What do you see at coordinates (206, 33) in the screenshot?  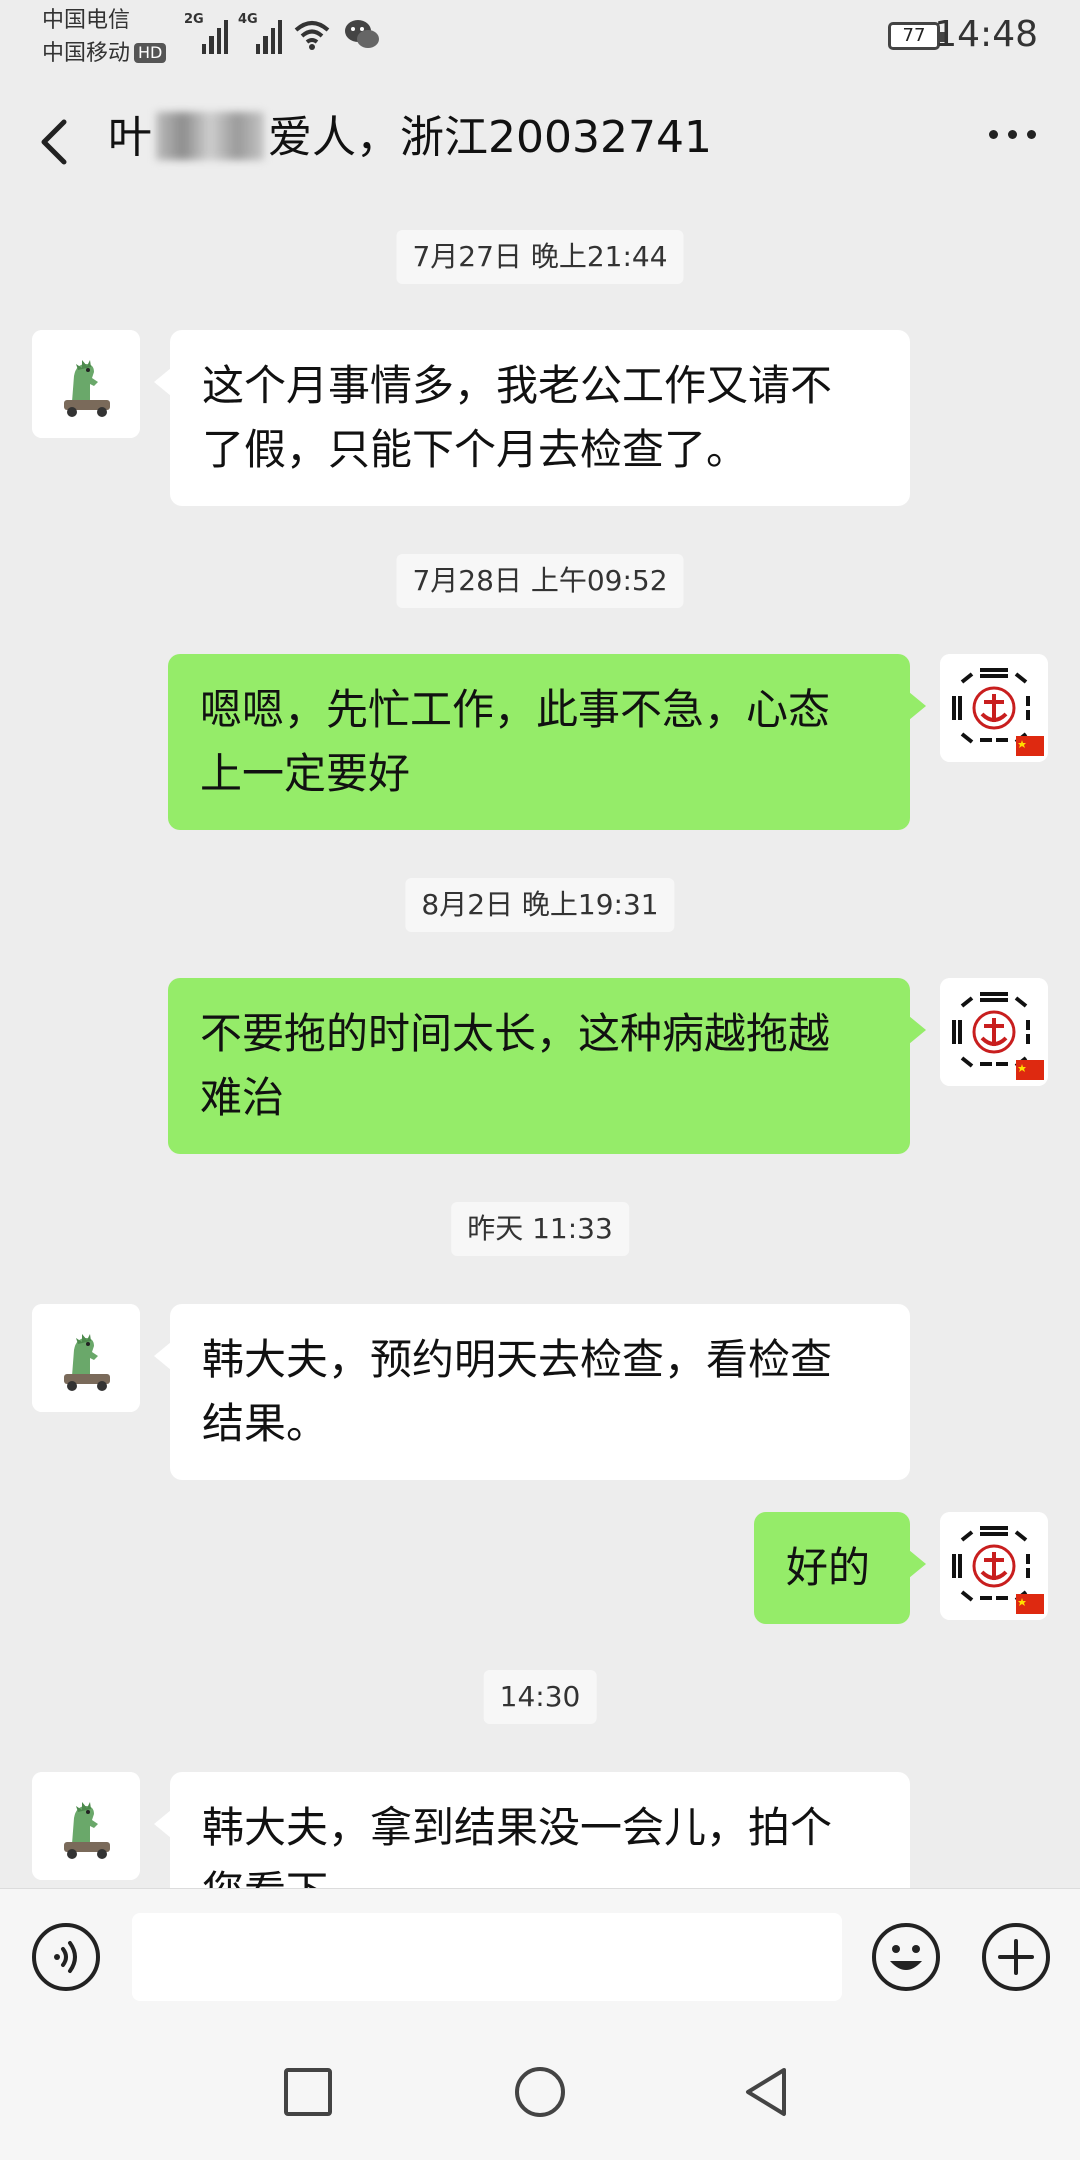 I see `signal-2g-icon: 2G` at bounding box center [206, 33].